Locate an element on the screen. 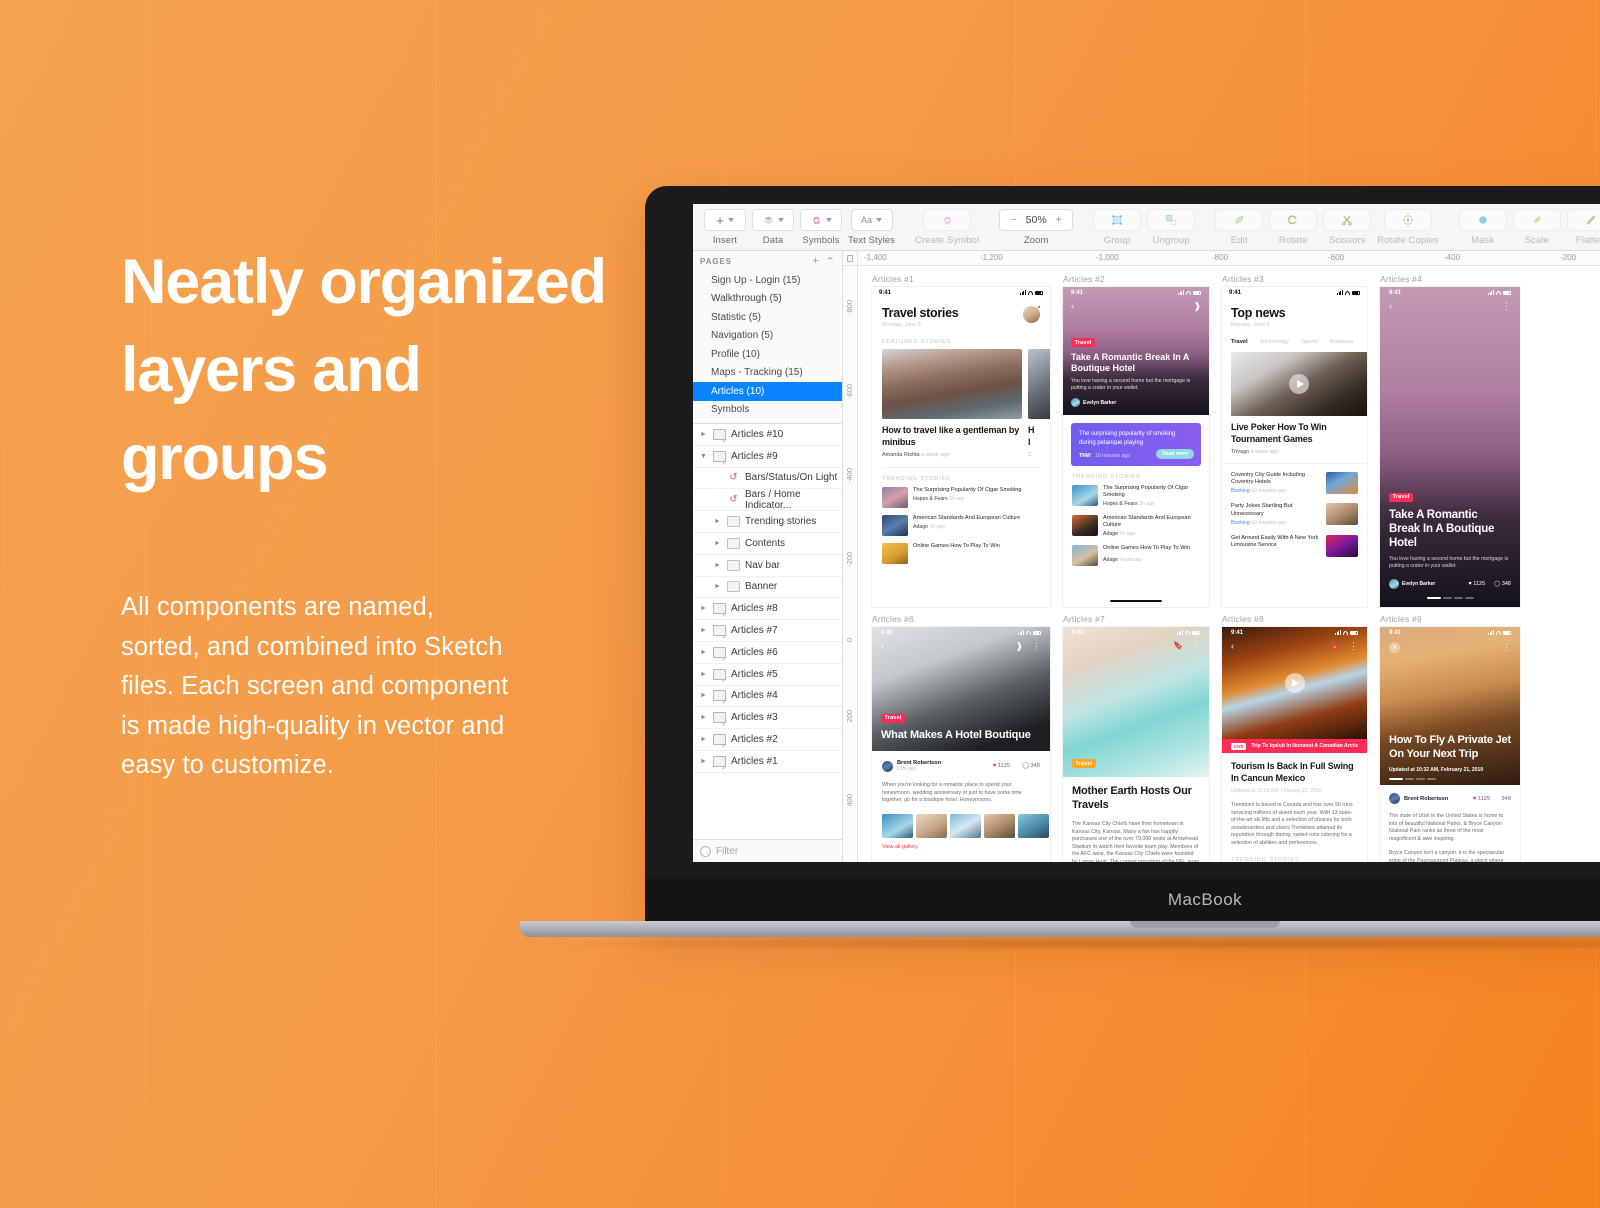 Image resolution: width=1600 pixels, height=1208 pixels. artboard-label: Articles #2 is located at coordinates (1136, 279).